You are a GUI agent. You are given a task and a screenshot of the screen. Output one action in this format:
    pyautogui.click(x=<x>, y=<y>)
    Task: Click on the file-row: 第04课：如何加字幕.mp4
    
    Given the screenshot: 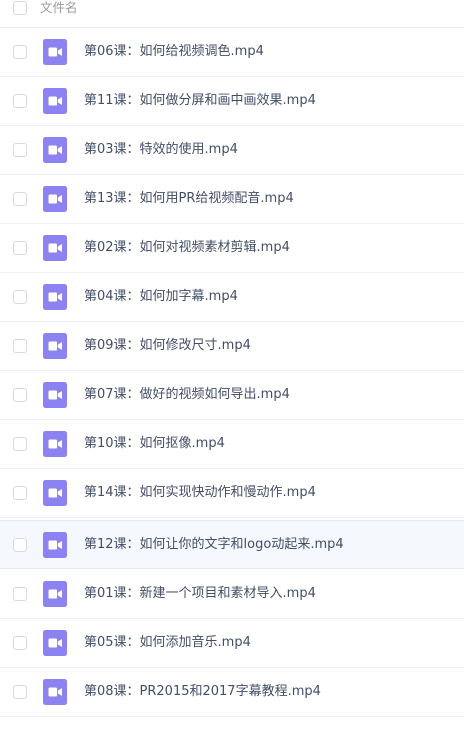 What is the action you would take?
    pyautogui.click(x=232, y=297)
    